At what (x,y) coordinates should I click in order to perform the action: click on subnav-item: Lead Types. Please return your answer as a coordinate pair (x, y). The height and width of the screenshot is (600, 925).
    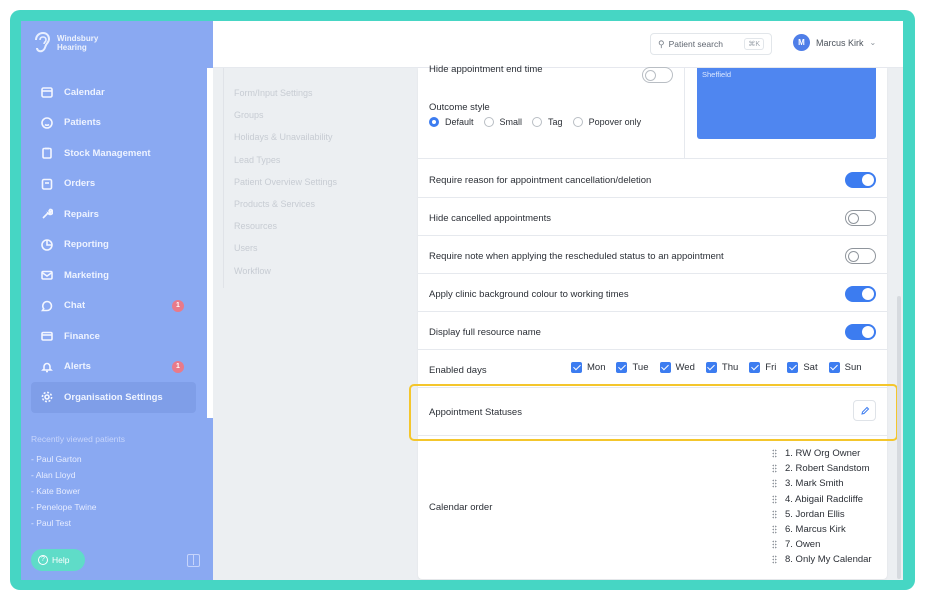
    Looking at the image, I should click on (304, 160).